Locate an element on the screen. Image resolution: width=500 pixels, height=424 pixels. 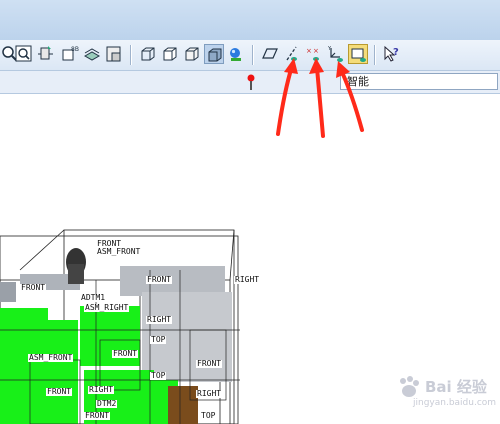
watermark-url: jingyan.baidu.com is located at coordinates (455, 403).